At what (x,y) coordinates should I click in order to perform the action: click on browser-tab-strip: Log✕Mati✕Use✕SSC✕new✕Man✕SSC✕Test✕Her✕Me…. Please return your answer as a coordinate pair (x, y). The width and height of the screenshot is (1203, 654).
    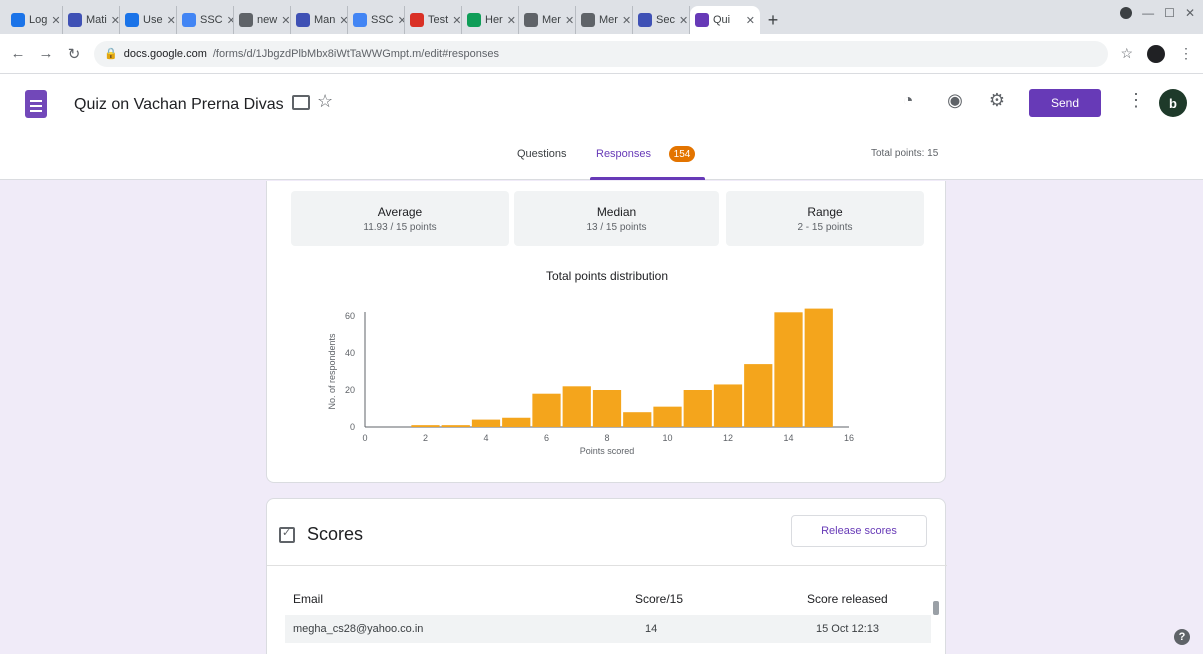
    Looking at the image, I should click on (601, 17).